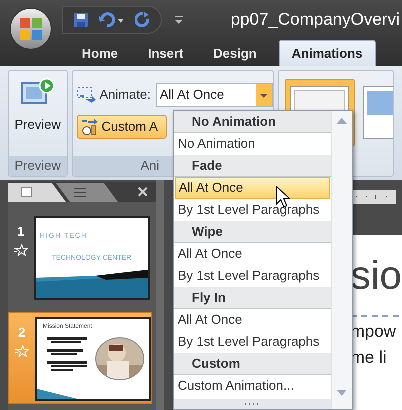  What do you see at coordinates (38, 166) in the screenshot?
I see `group-label: Preview` at bounding box center [38, 166].